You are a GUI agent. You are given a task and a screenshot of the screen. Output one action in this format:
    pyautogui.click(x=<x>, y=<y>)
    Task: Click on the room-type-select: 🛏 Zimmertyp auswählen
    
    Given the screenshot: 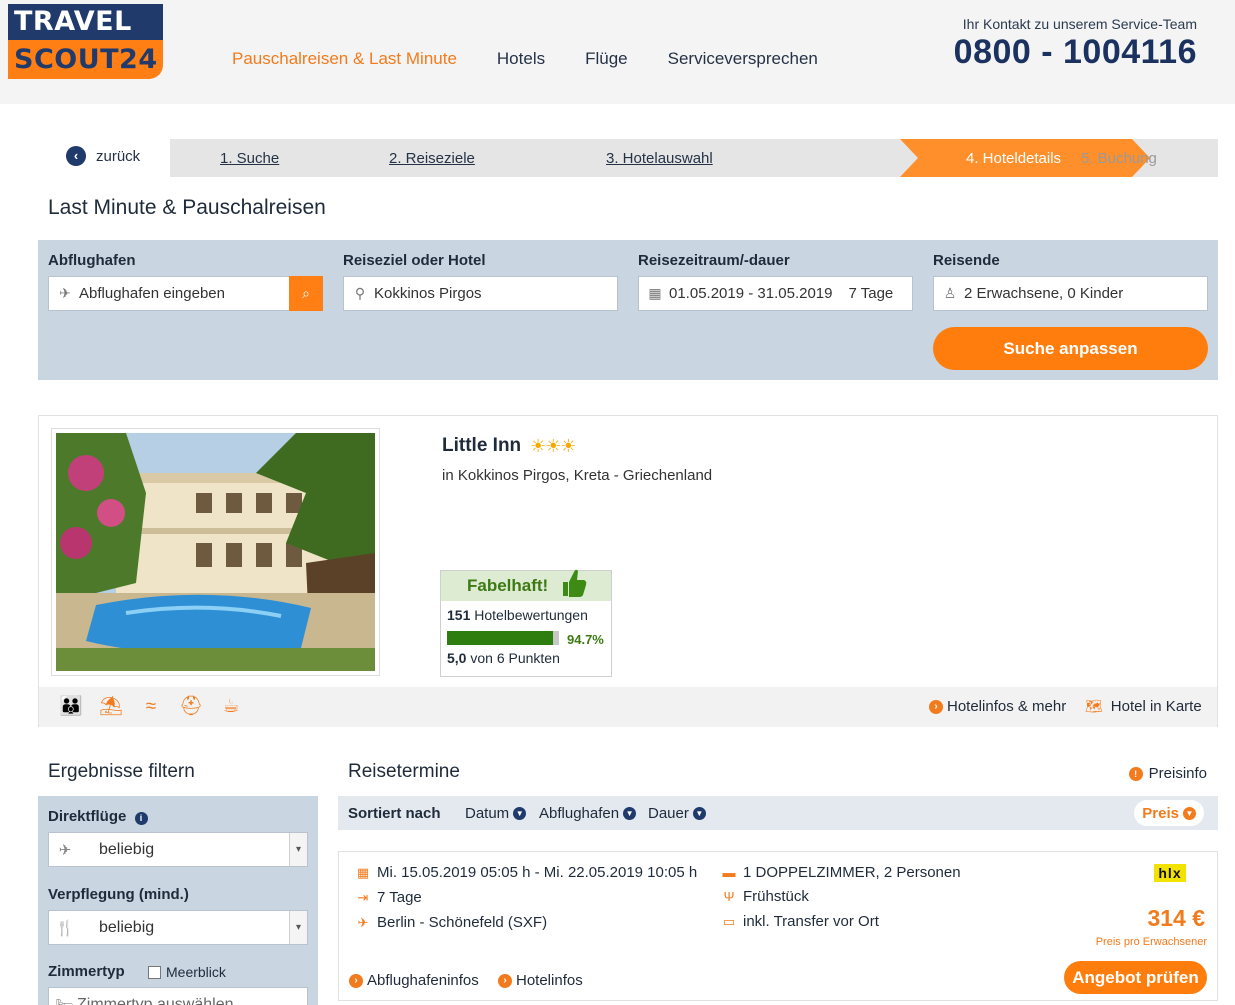 What is the action you would take?
    pyautogui.click(x=178, y=996)
    